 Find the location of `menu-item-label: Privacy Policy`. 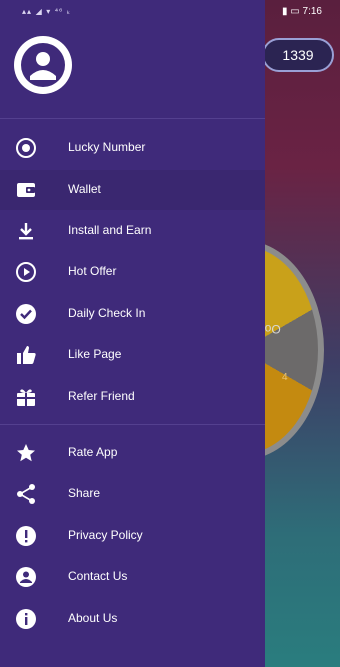

menu-item-label: Privacy Policy is located at coordinates (105, 535).